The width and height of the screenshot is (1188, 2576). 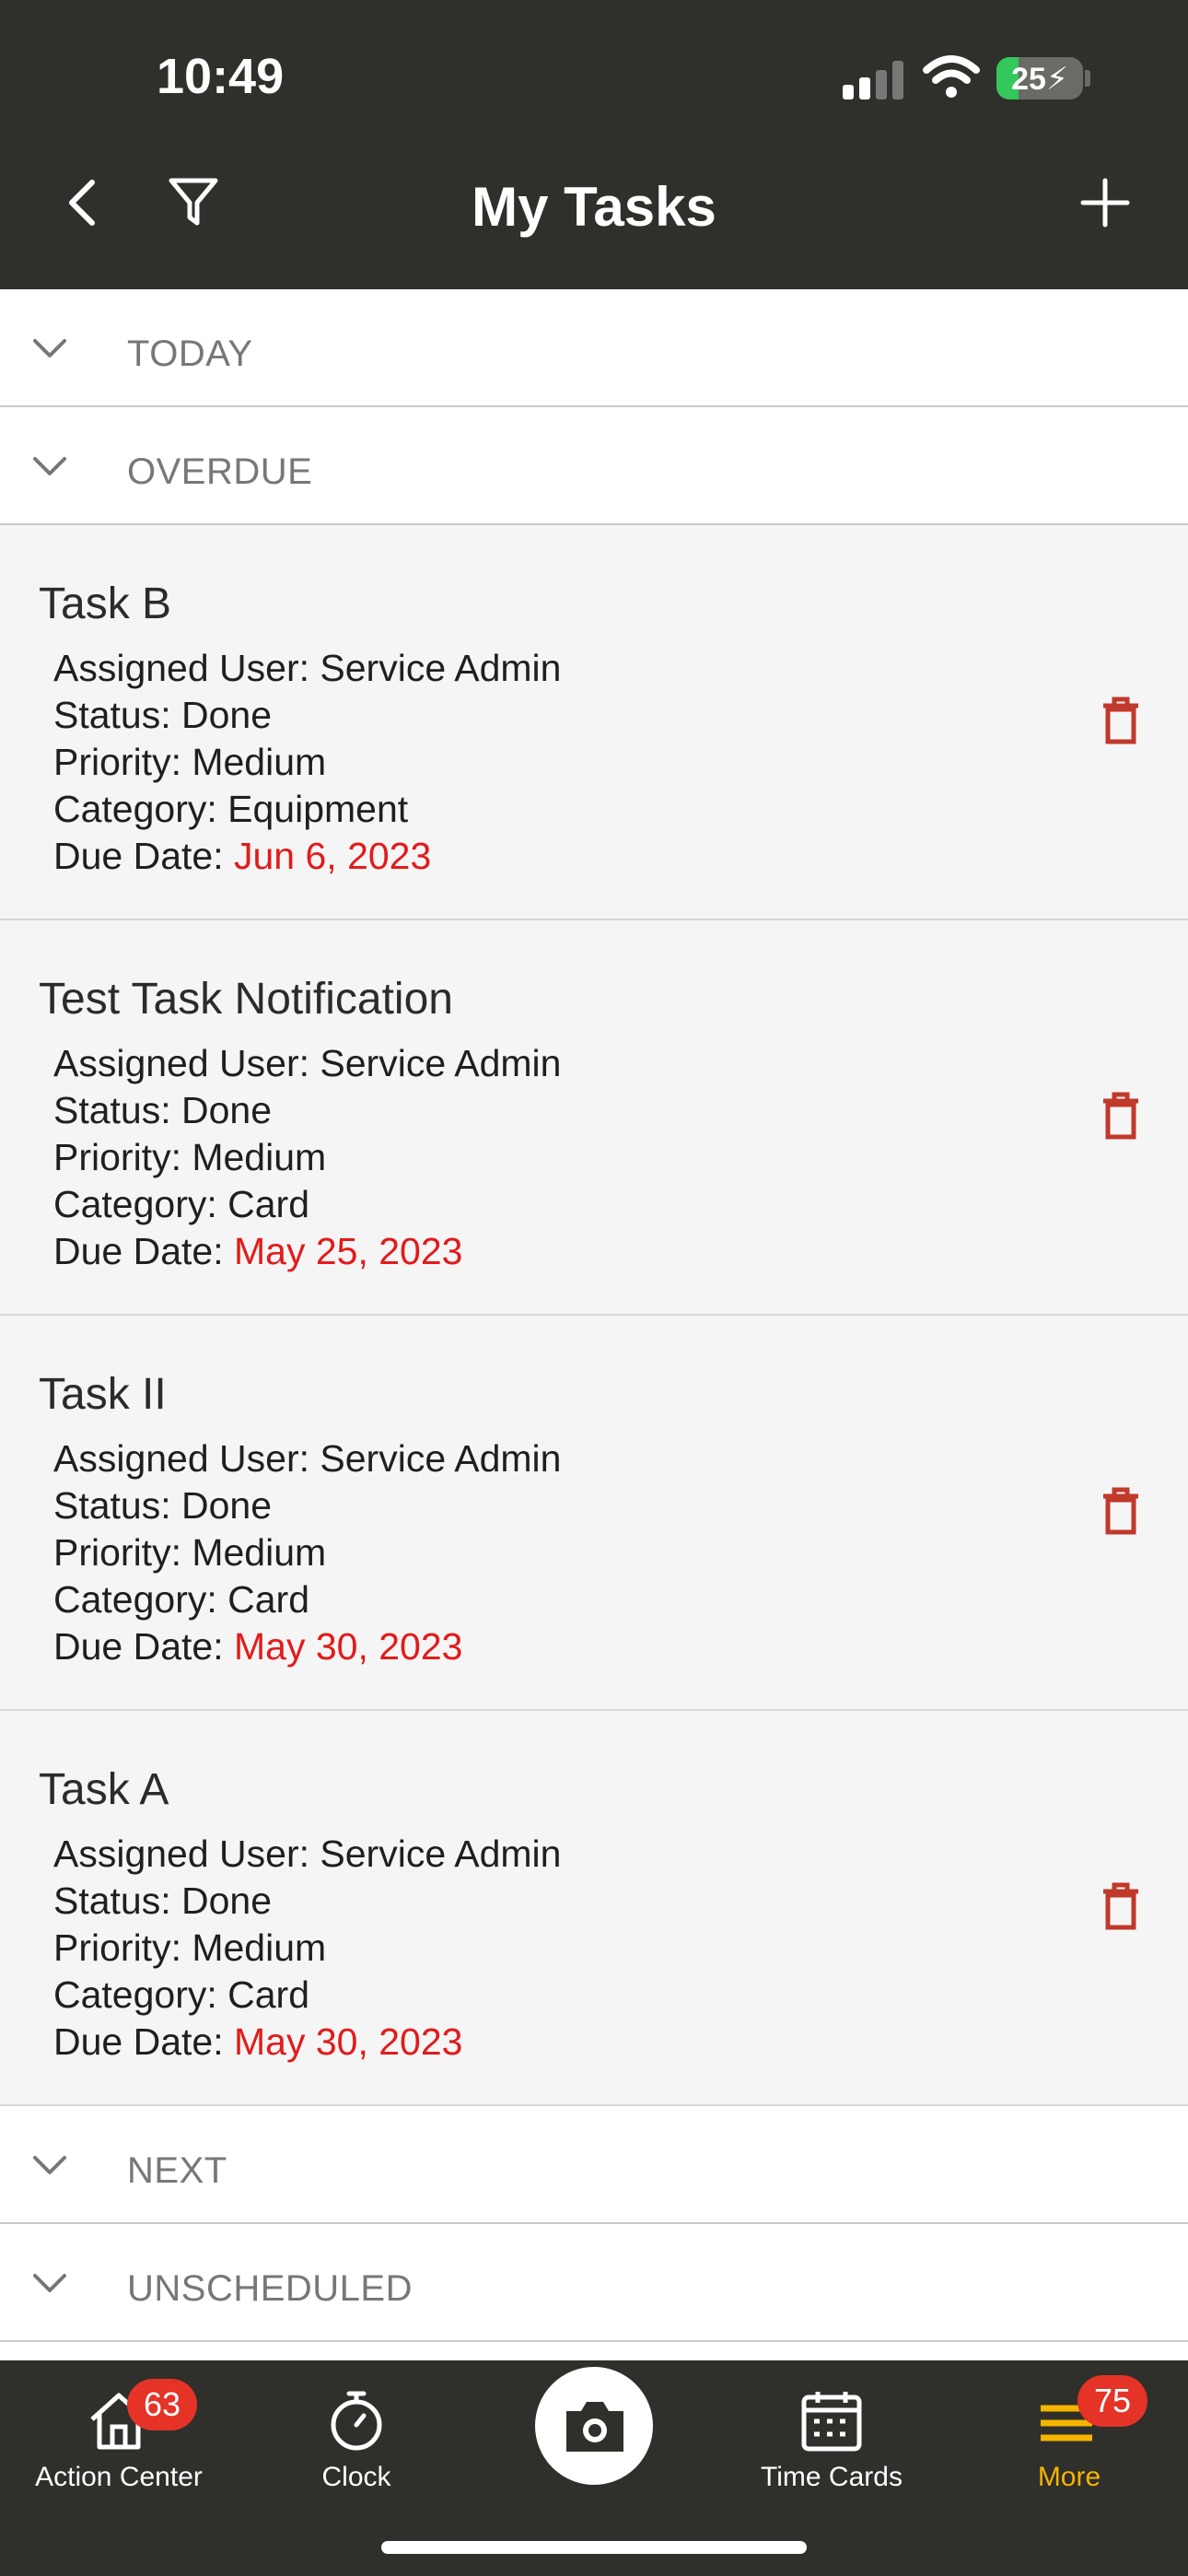 I want to click on section-label: TODAY, so click(x=190, y=354).